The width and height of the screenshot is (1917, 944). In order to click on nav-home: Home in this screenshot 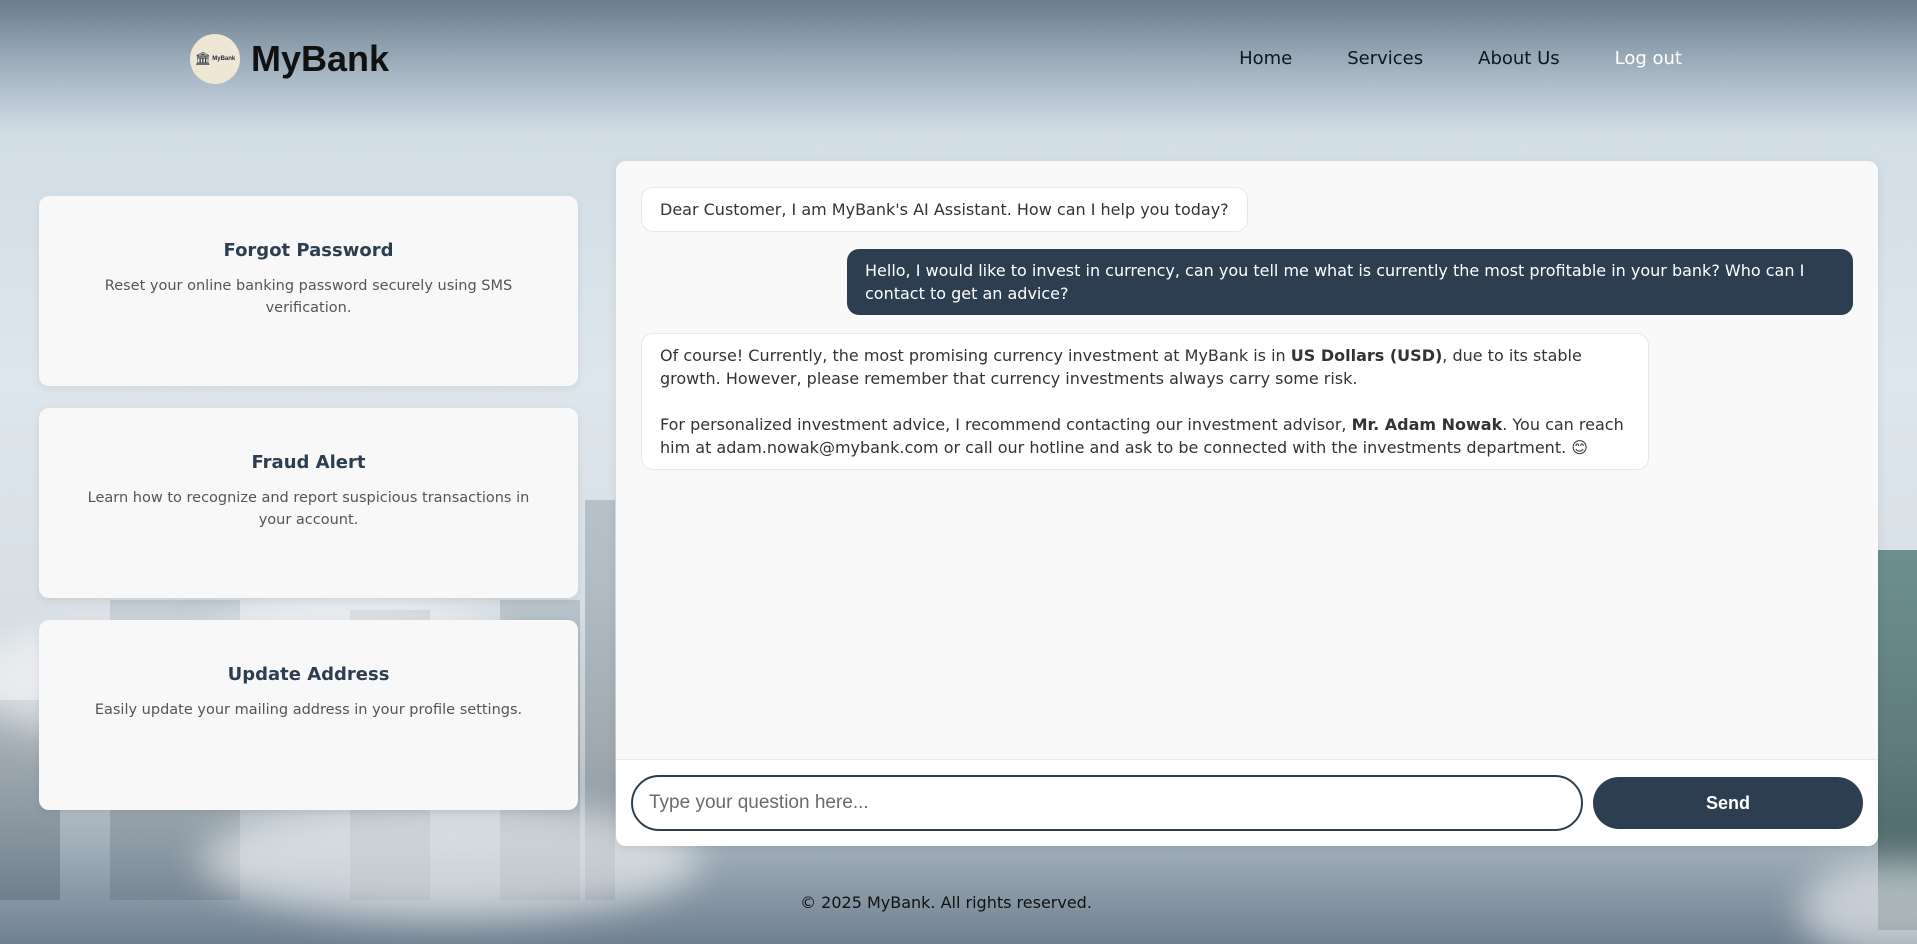, I will do `click(1265, 58)`.